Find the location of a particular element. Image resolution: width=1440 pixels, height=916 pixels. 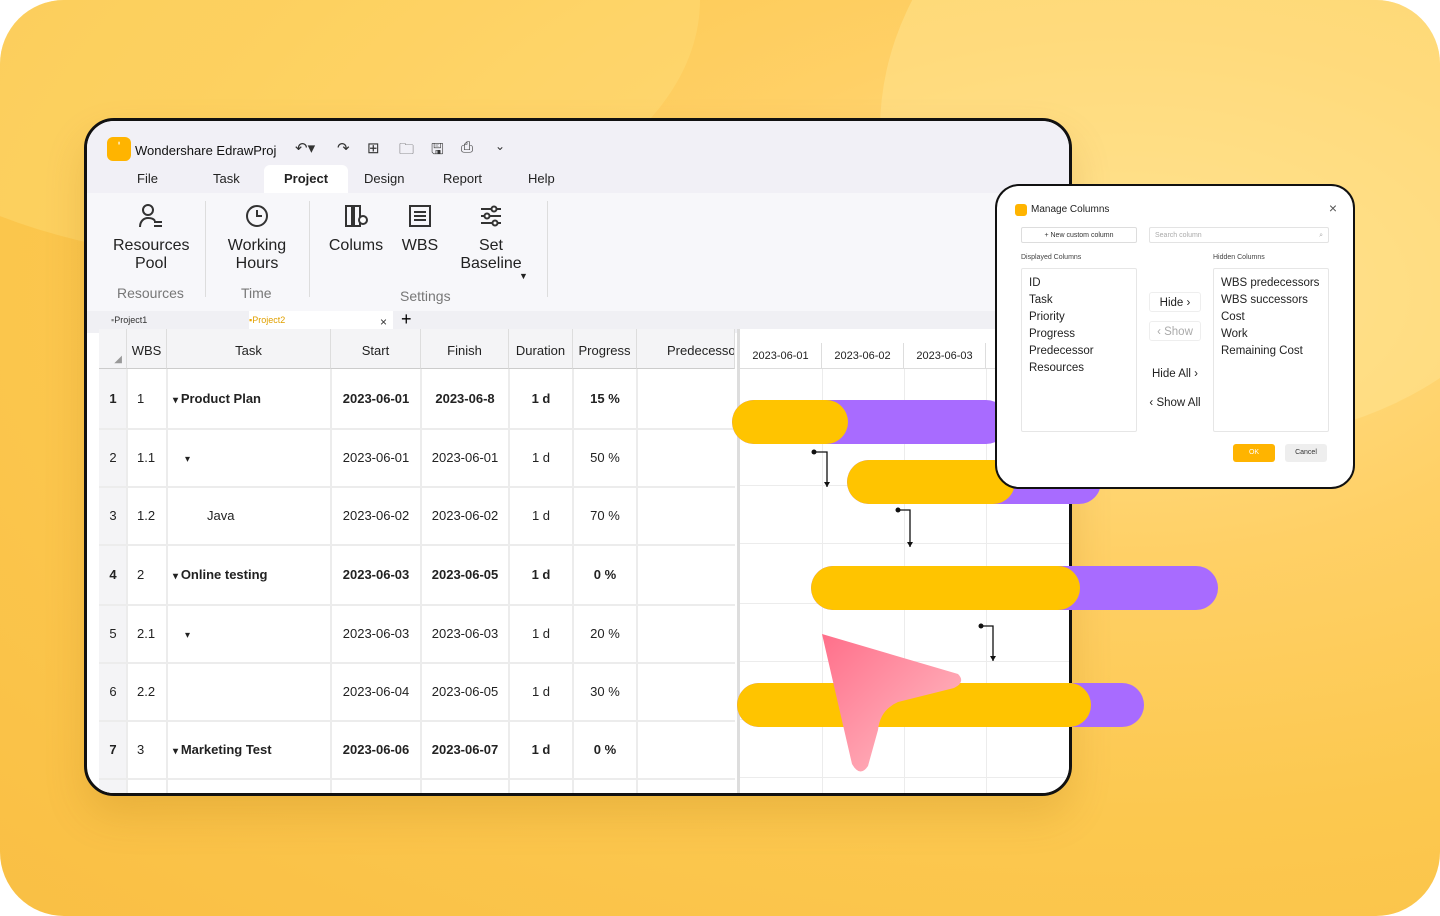

displayed-column-item: ID is located at coordinates (1035, 283).